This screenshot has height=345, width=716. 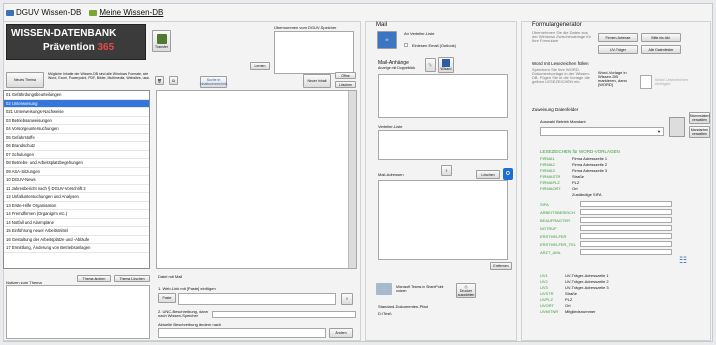 I want to click on content-list, so click(x=256, y=179).